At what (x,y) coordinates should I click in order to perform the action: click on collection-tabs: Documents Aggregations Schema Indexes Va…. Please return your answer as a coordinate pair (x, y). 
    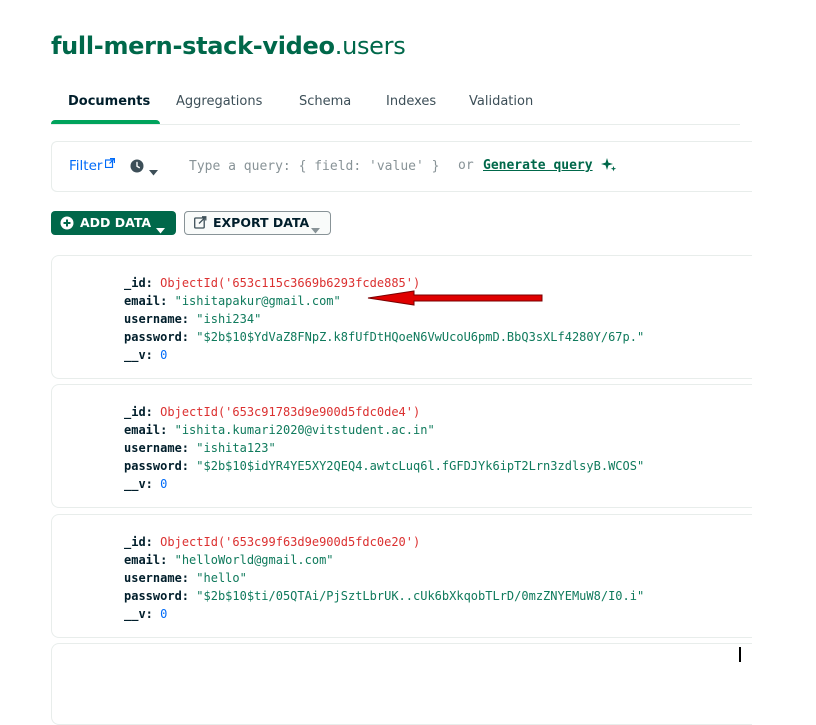
    Looking at the image, I should click on (395, 108).